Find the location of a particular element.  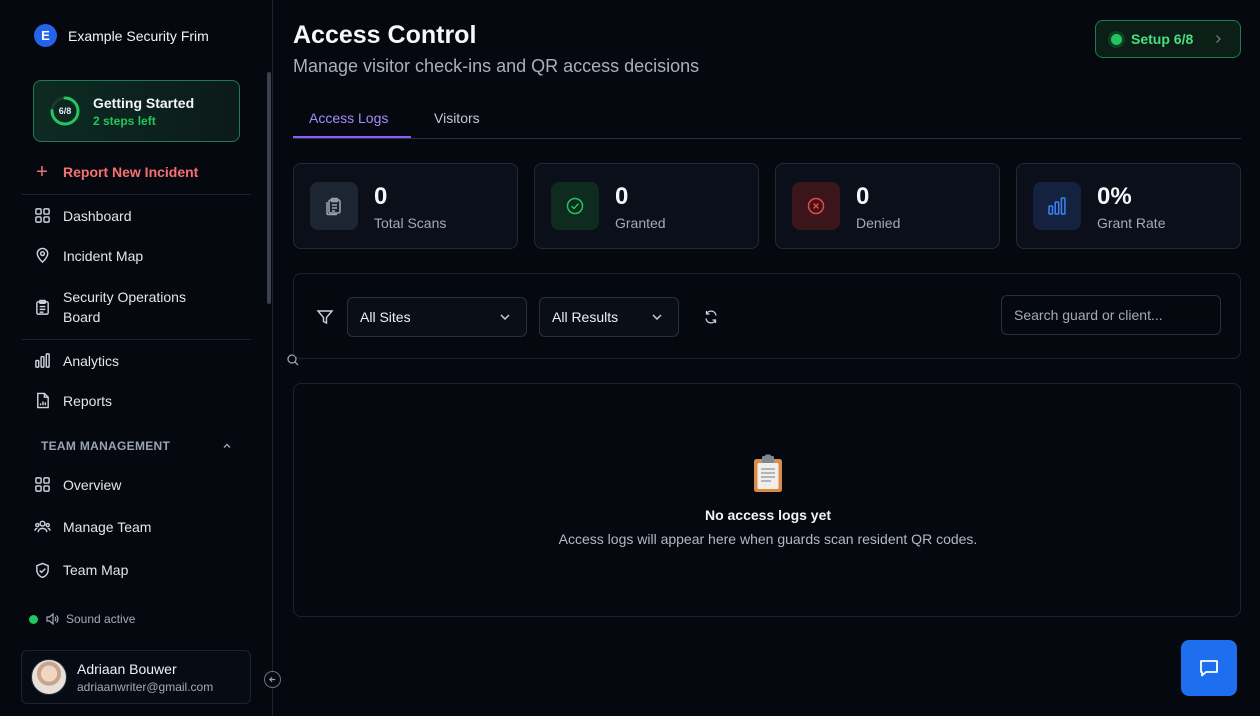

arrow-left-icon is located at coordinates (272, 679).